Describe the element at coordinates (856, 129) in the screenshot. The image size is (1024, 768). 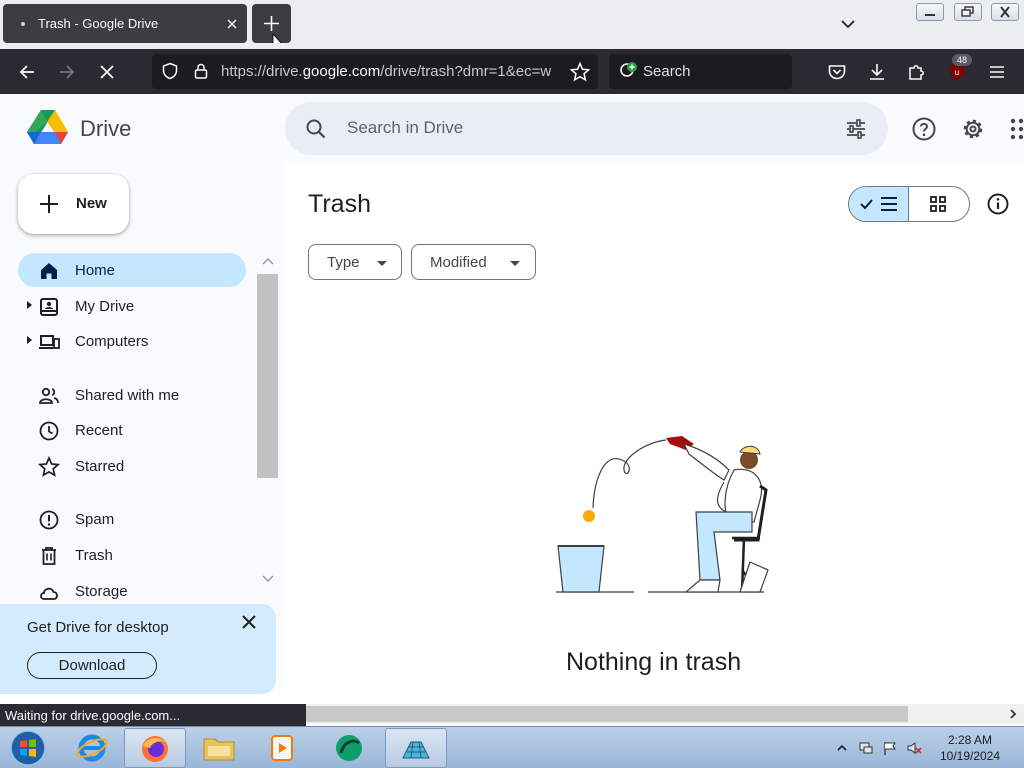
I see `search-options-tune-icon` at that location.